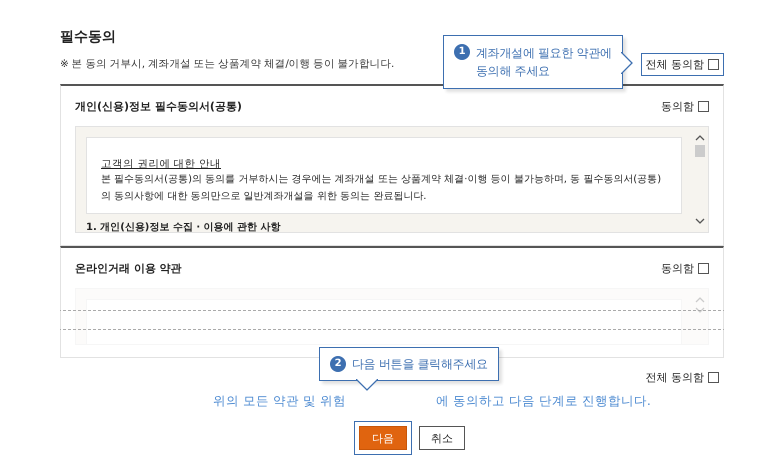 The image size is (778, 468). Describe the element at coordinates (462, 52) in the screenshot. I see `step-number-badge: 1` at that location.